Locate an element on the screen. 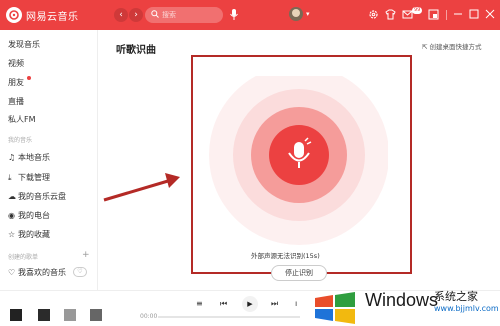 This screenshot has width=500, height=326. sidebar-item-live: 直播 is located at coordinates (16, 101).